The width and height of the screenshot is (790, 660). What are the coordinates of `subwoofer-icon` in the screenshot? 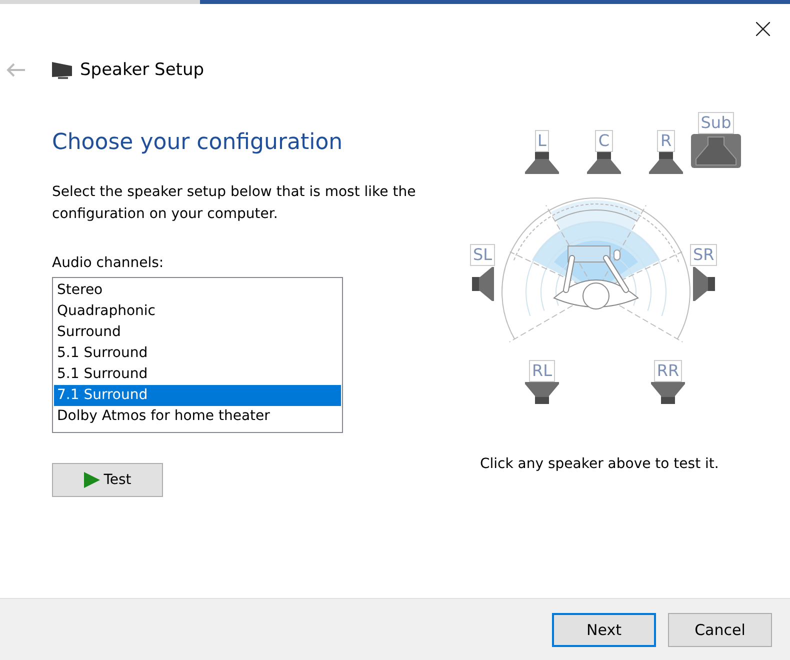 It's located at (716, 151).